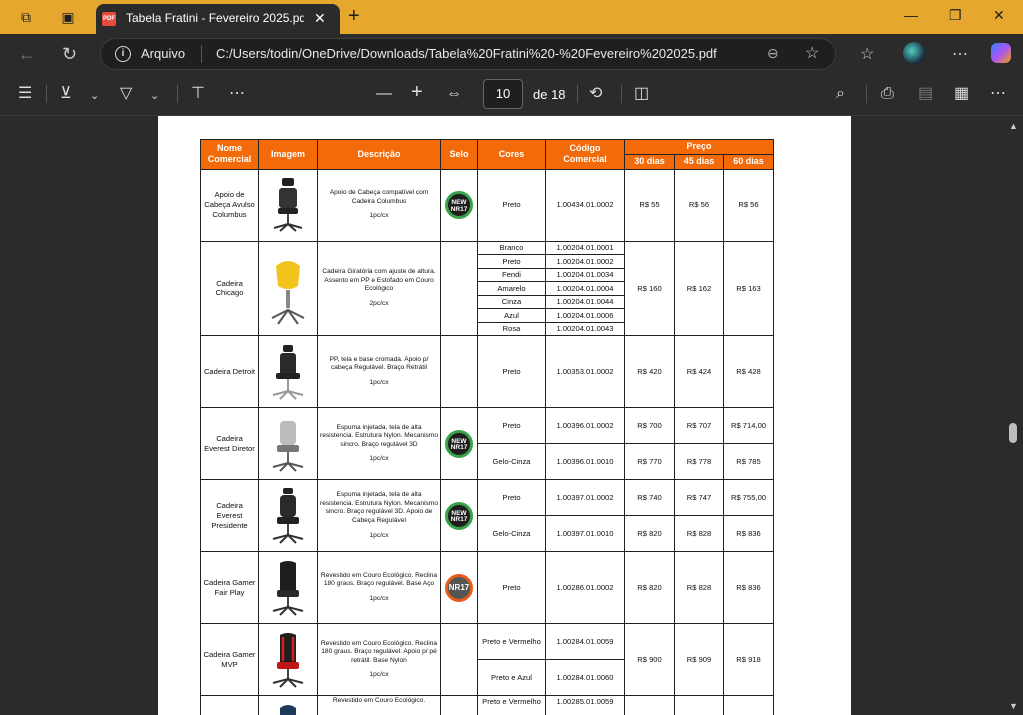 The height and width of the screenshot is (715, 1023). What do you see at coordinates (887, 94) in the screenshot?
I see `print-icon: ⎙` at bounding box center [887, 94].